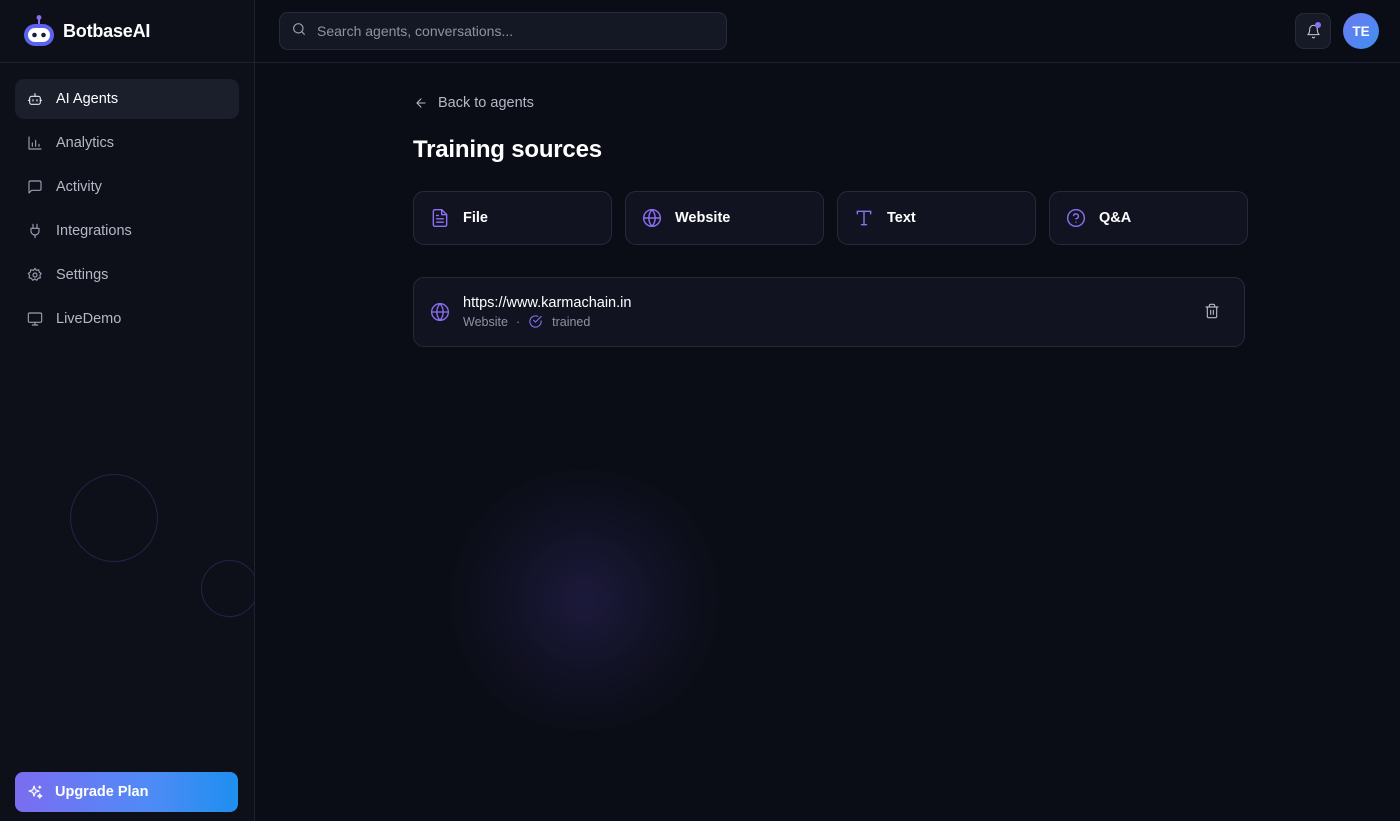 This screenshot has width=1400, height=821. I want to click on source-type-label: Website, so click(703, 218).